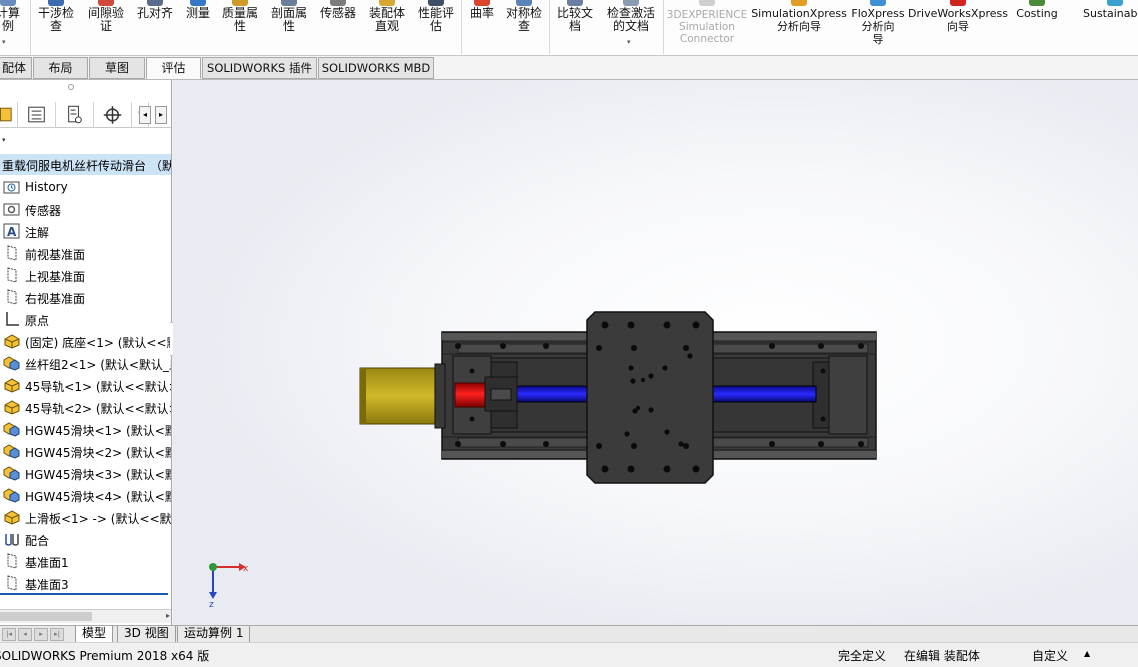 This screenshot has height=667, width=1138. I want to click on tree-item-slider-1: HGW45滑块<1> (默认<默认_显示状态-1>), so click(85, 429).